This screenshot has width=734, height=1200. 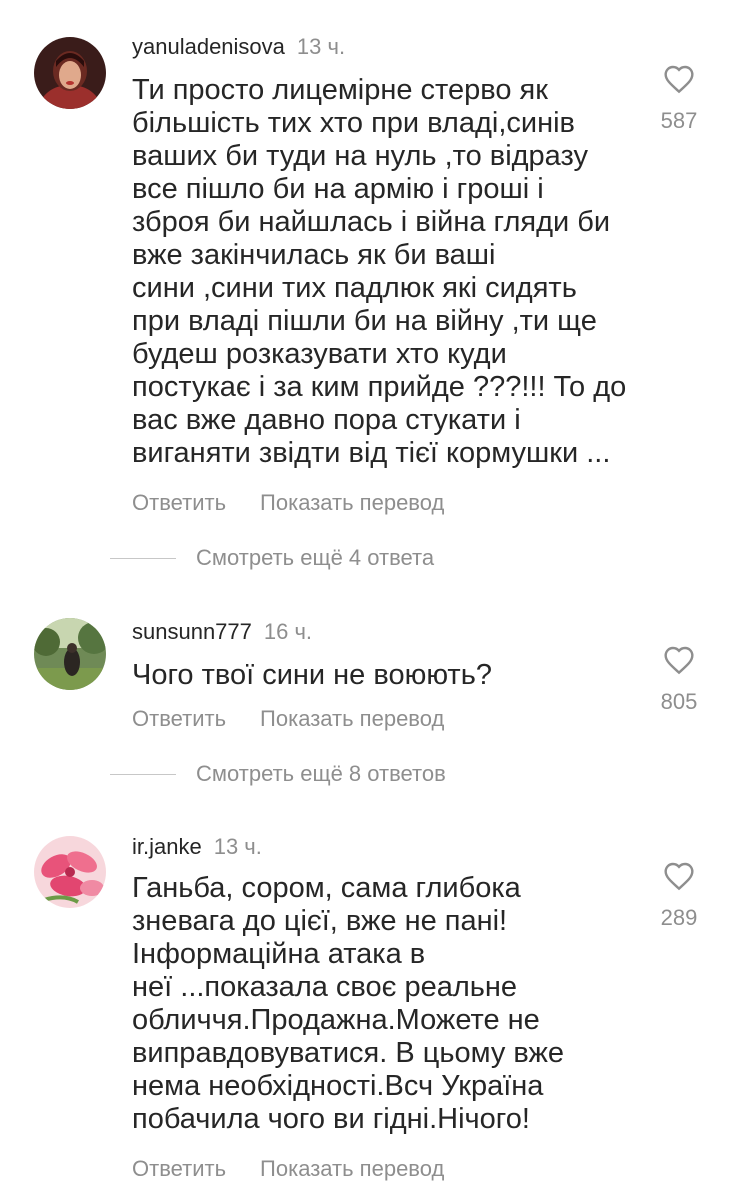 I want to click on timestamp: 16 ч., so click(x=288, y=631).